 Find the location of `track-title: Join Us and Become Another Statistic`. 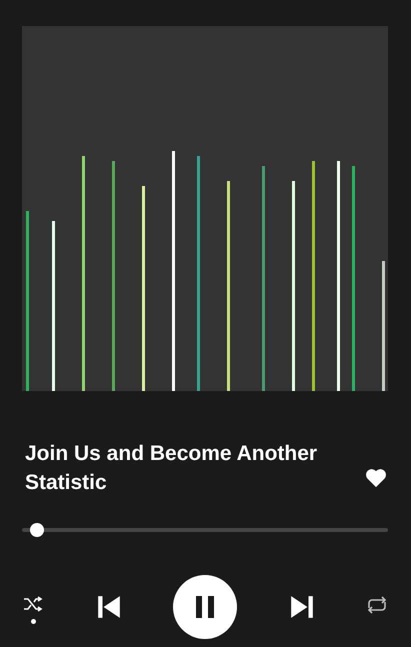

track-title: Join Us and Become Another Statistic is located at coordinates (171, 468).